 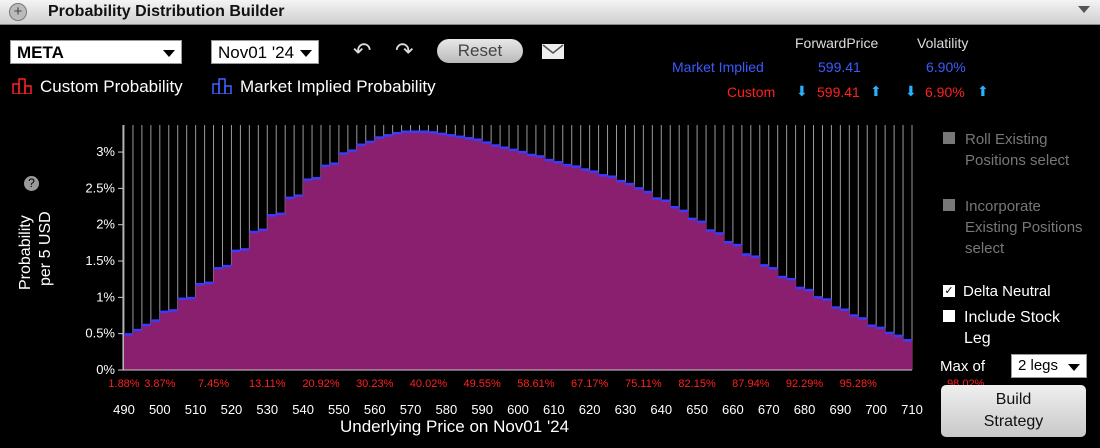 What do you see at coordinates (876, 409) in the screenshot?
I see `x-tick-label: 700` at bounding box center [876, 409].